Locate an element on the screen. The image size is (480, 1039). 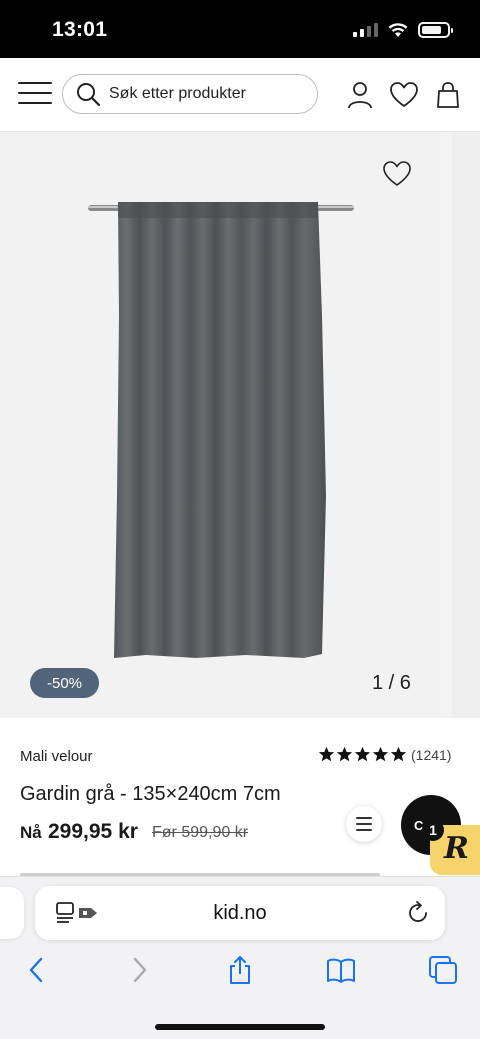
tabs-icon is located at coordinates (443, 970).